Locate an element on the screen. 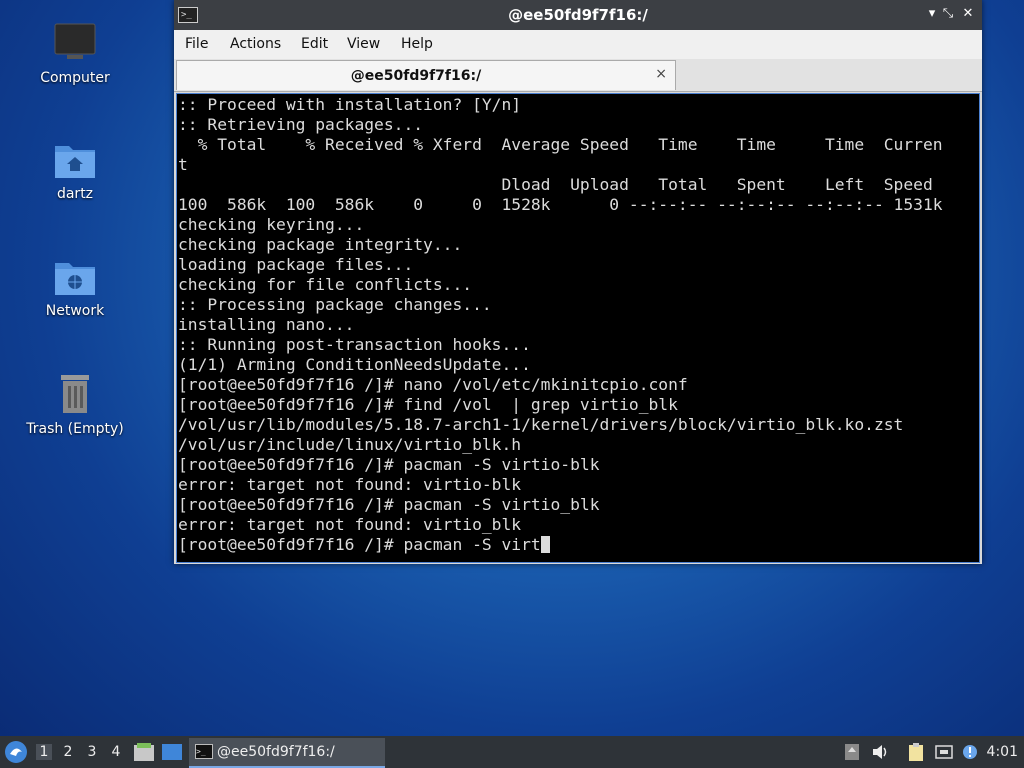  terminal-line: /vol/usr/include/linux/virtio_blk.h is located at coordinates (350, 444).